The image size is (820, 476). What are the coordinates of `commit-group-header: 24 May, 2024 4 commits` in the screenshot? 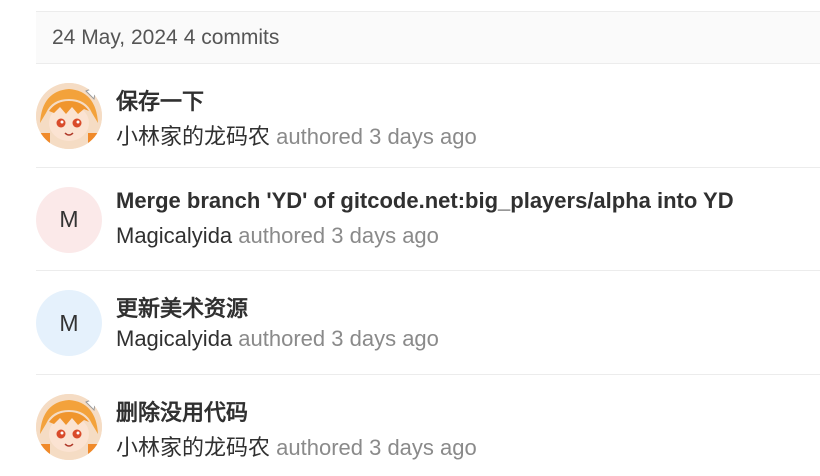 It's located at (428, 37).